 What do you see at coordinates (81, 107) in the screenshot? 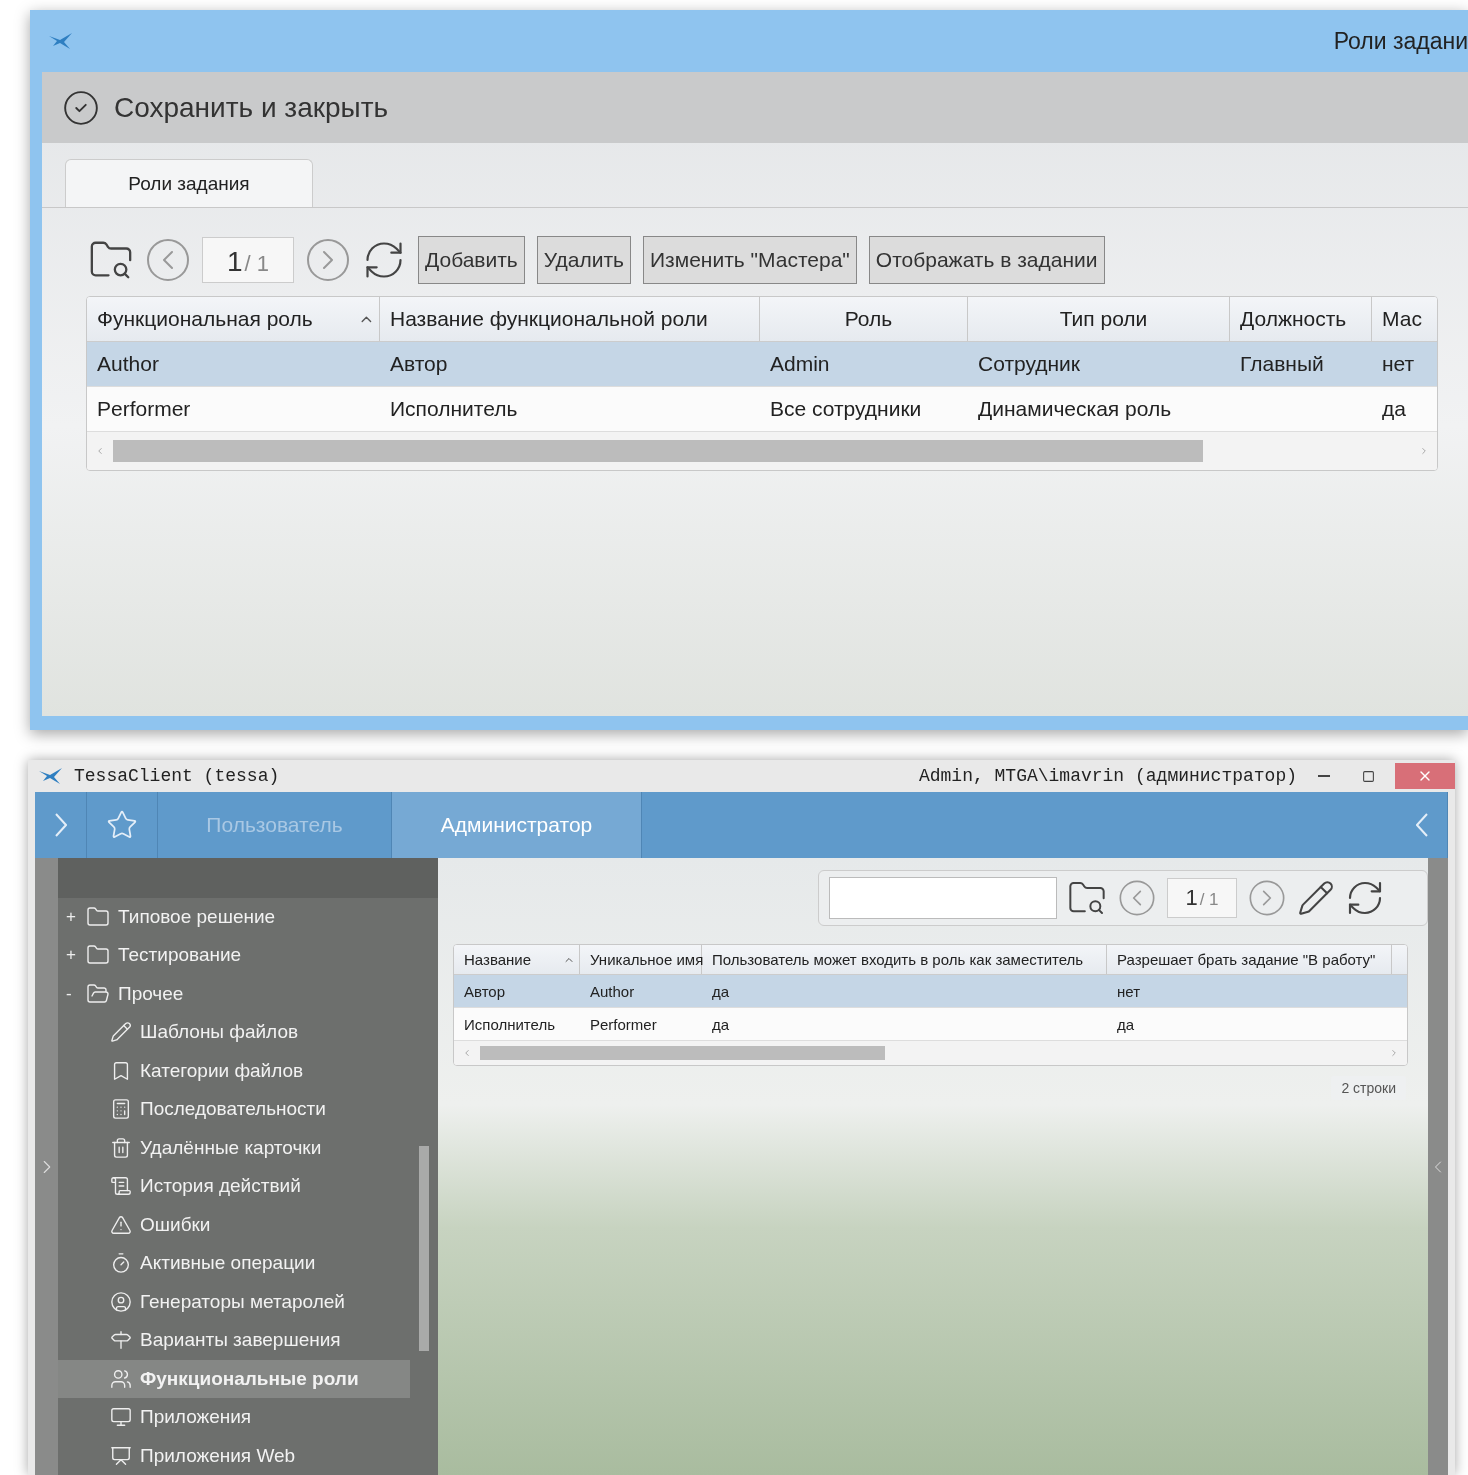
I see `check-circle-icon` at bounding box center [81, 107].